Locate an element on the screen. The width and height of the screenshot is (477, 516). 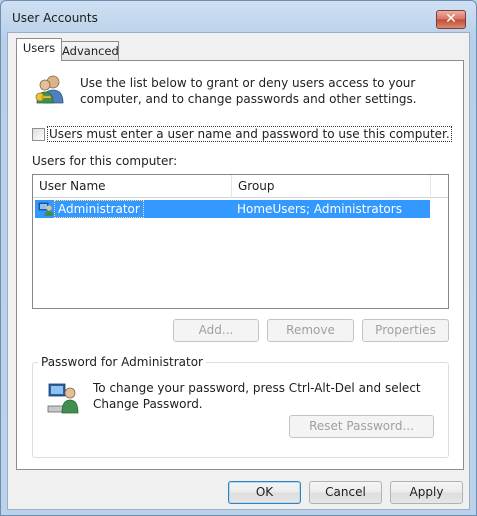
tab-advanced: Advanced is located at coordinates (90, 51).